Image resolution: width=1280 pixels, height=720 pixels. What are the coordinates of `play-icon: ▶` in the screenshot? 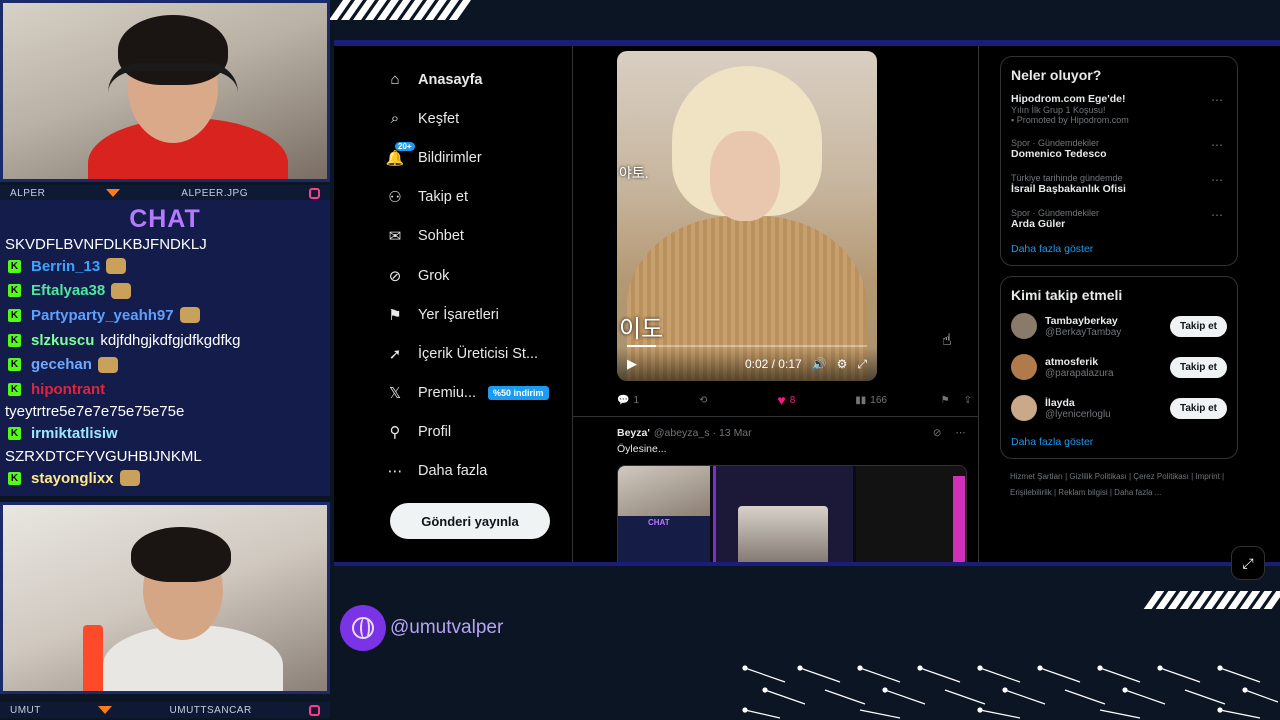 It's located at (632, 364).